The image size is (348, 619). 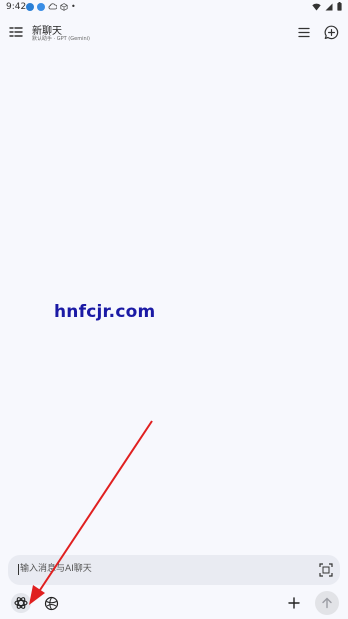 I want to click on mcp-button, so click(x=51, y=603).